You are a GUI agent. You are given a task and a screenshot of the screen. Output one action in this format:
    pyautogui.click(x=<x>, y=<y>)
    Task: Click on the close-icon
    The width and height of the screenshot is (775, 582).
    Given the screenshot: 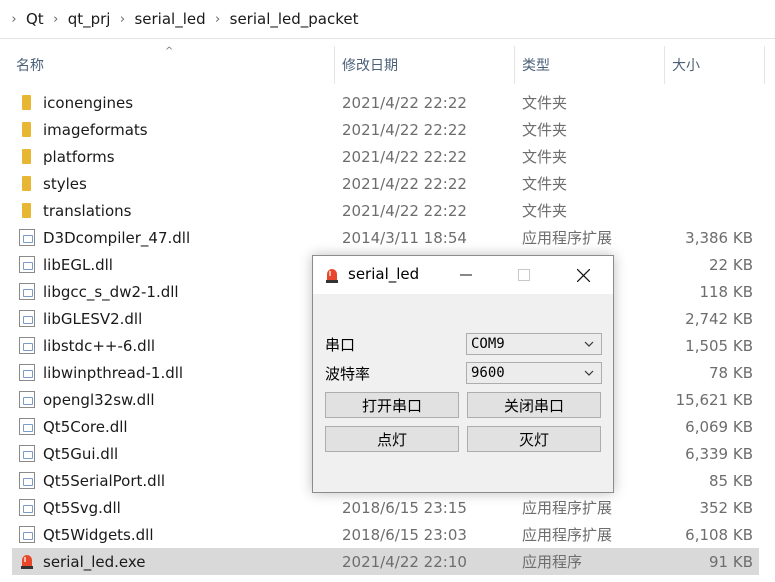 What is the action you would take?
    pyautogui.click(x=583, y=275)
    